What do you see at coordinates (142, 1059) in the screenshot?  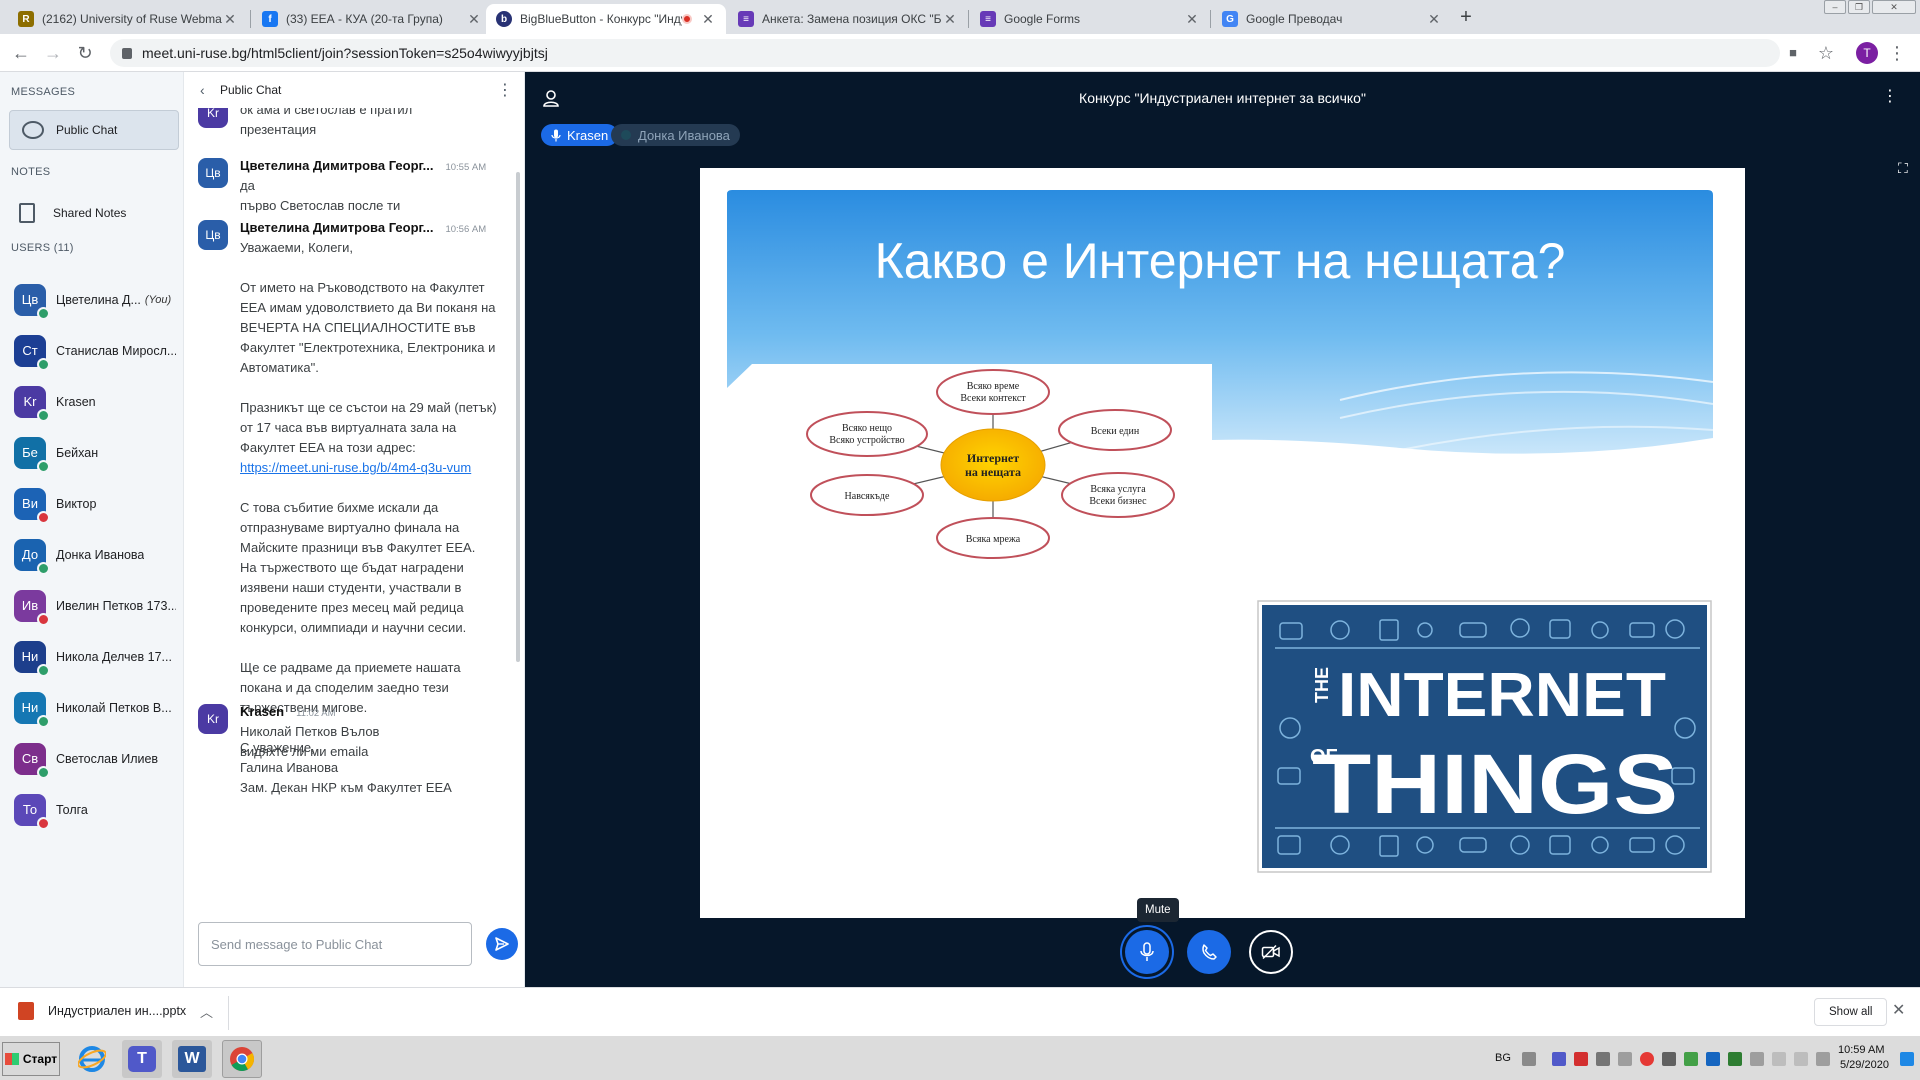 I see `microsoft-teams-icon: T` at bounding box center [142, 1059].